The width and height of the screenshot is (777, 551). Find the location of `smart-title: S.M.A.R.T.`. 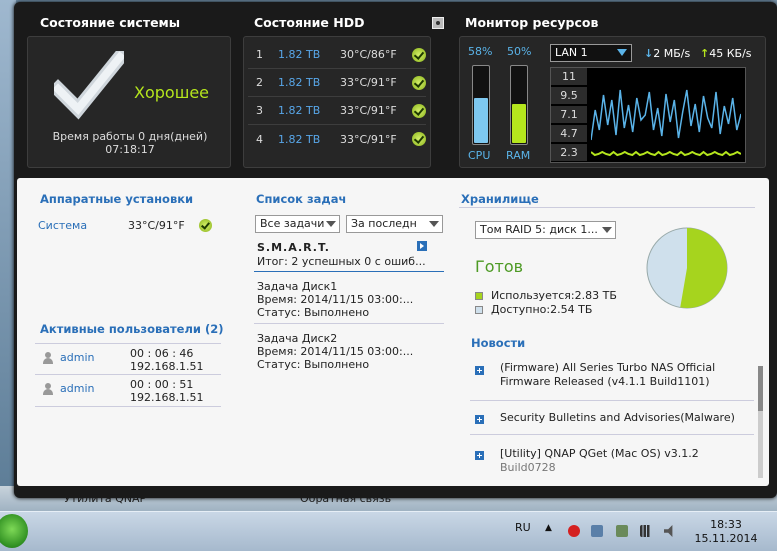

smart-title: S.M.A.R.T. is located at coordinates (293, 247).